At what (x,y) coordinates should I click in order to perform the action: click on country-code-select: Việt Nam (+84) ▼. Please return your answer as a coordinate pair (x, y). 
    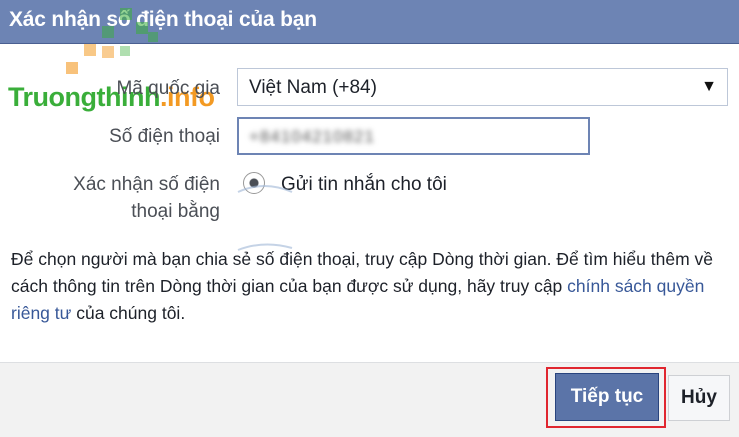
    Looking at the image, I should click on (482, 87).